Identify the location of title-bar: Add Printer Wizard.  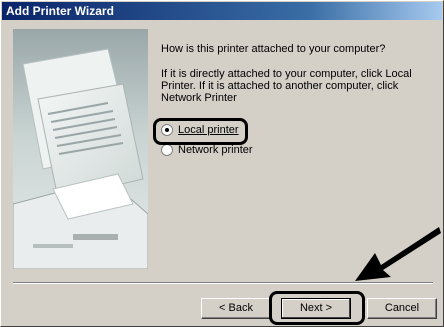
(222, 11).